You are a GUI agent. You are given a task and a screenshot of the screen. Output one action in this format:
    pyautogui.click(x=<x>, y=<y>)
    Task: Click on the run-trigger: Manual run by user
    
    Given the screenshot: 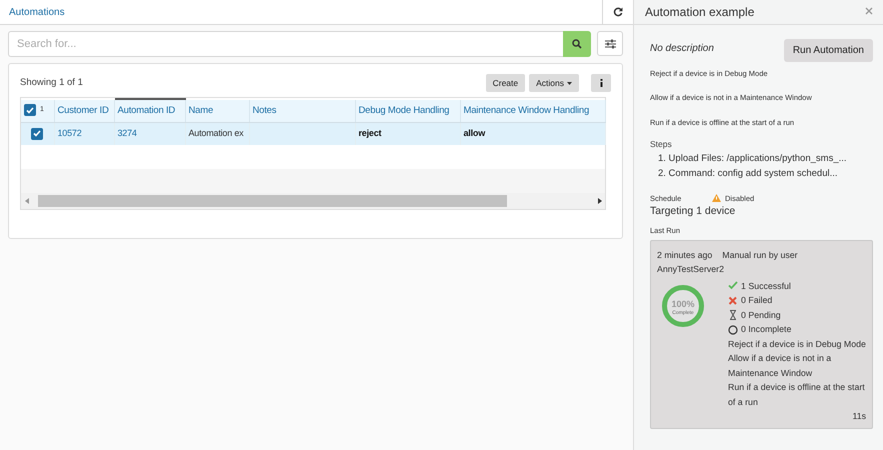 What is the action you would take?
    pyautogui.click(x=760, y=255)
    